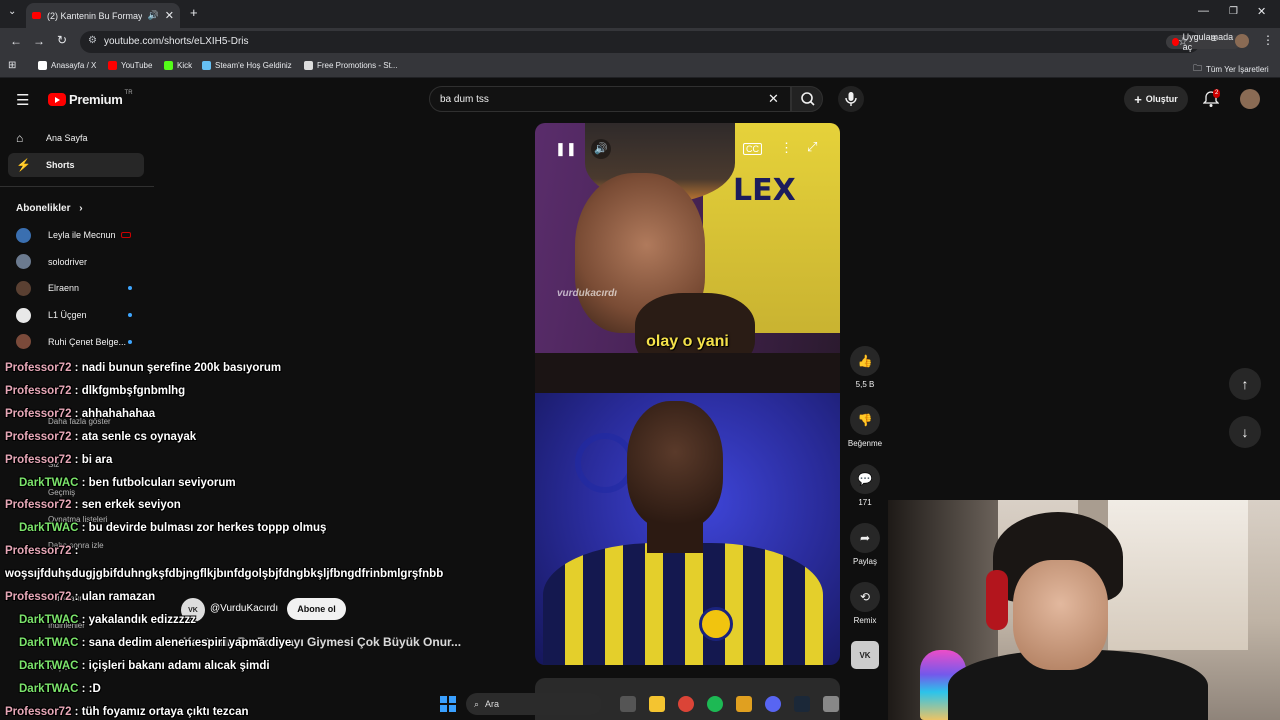  What do you see at coordinates (126, 505) in the screenshot?
I see `chat-text: : sen erkek seviyon` at bounding box center [126, 505].